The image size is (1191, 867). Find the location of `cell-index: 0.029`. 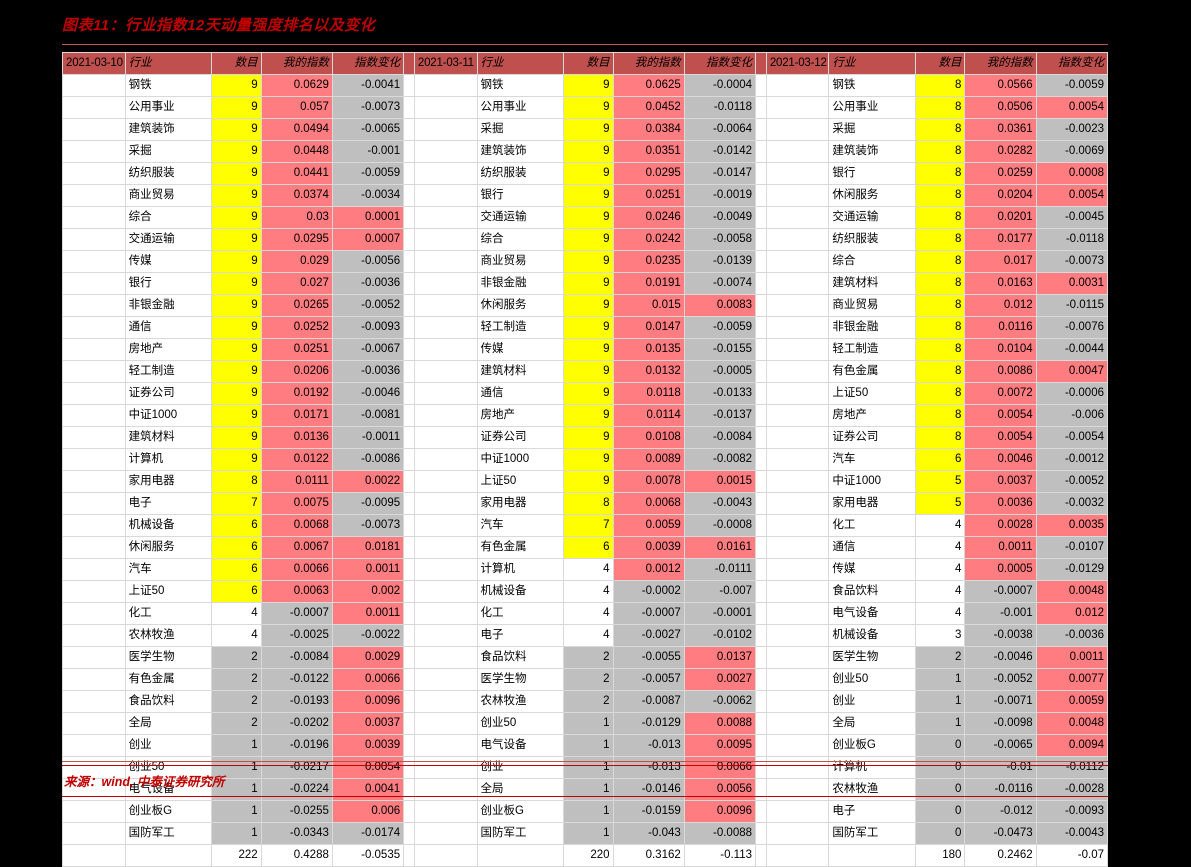

cell-index: 0.029 is located at coordinates (296, 261).